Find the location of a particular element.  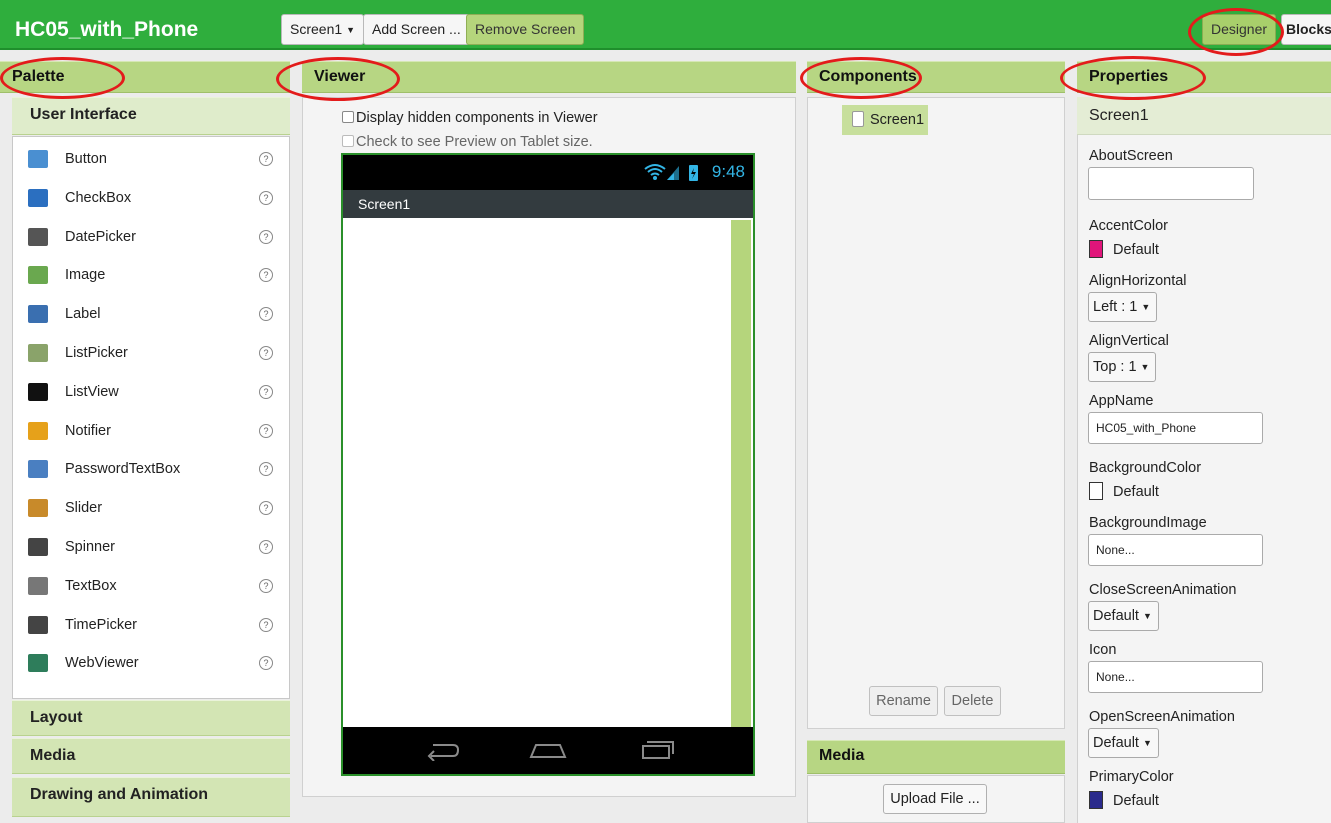

align-vertical-label: AlignVertical is located at coordinates (1129, 341).